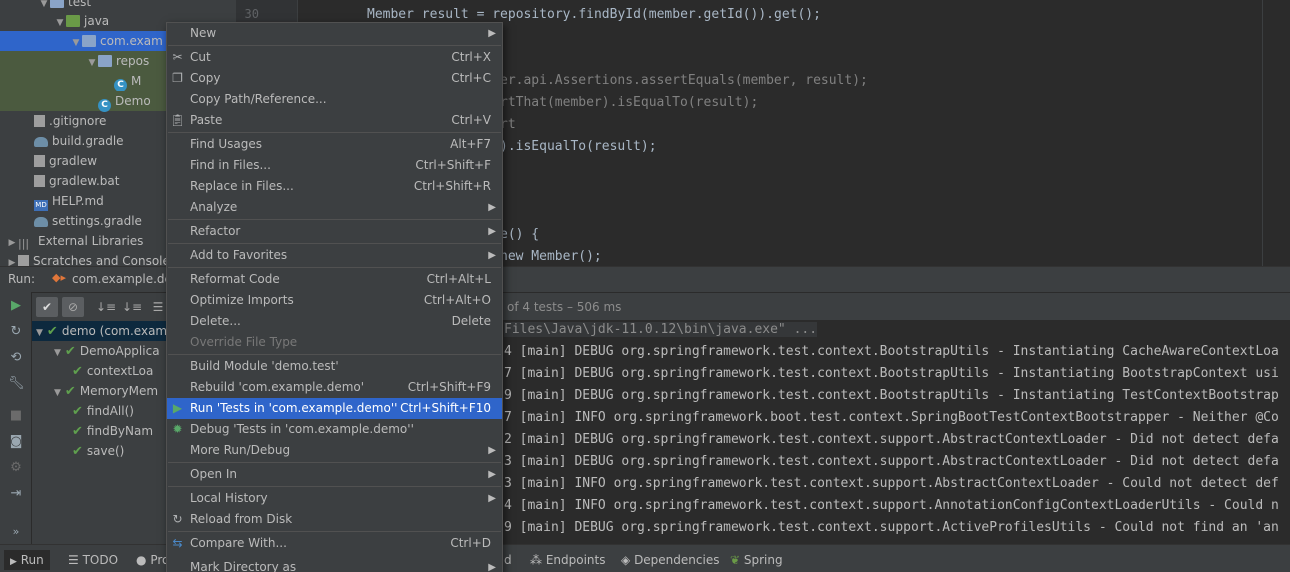 The image size is (1290, 572). I want to click on menu-item-reformat-code: Reformat Code Ctrl+Alt+L, so click(334, 279).